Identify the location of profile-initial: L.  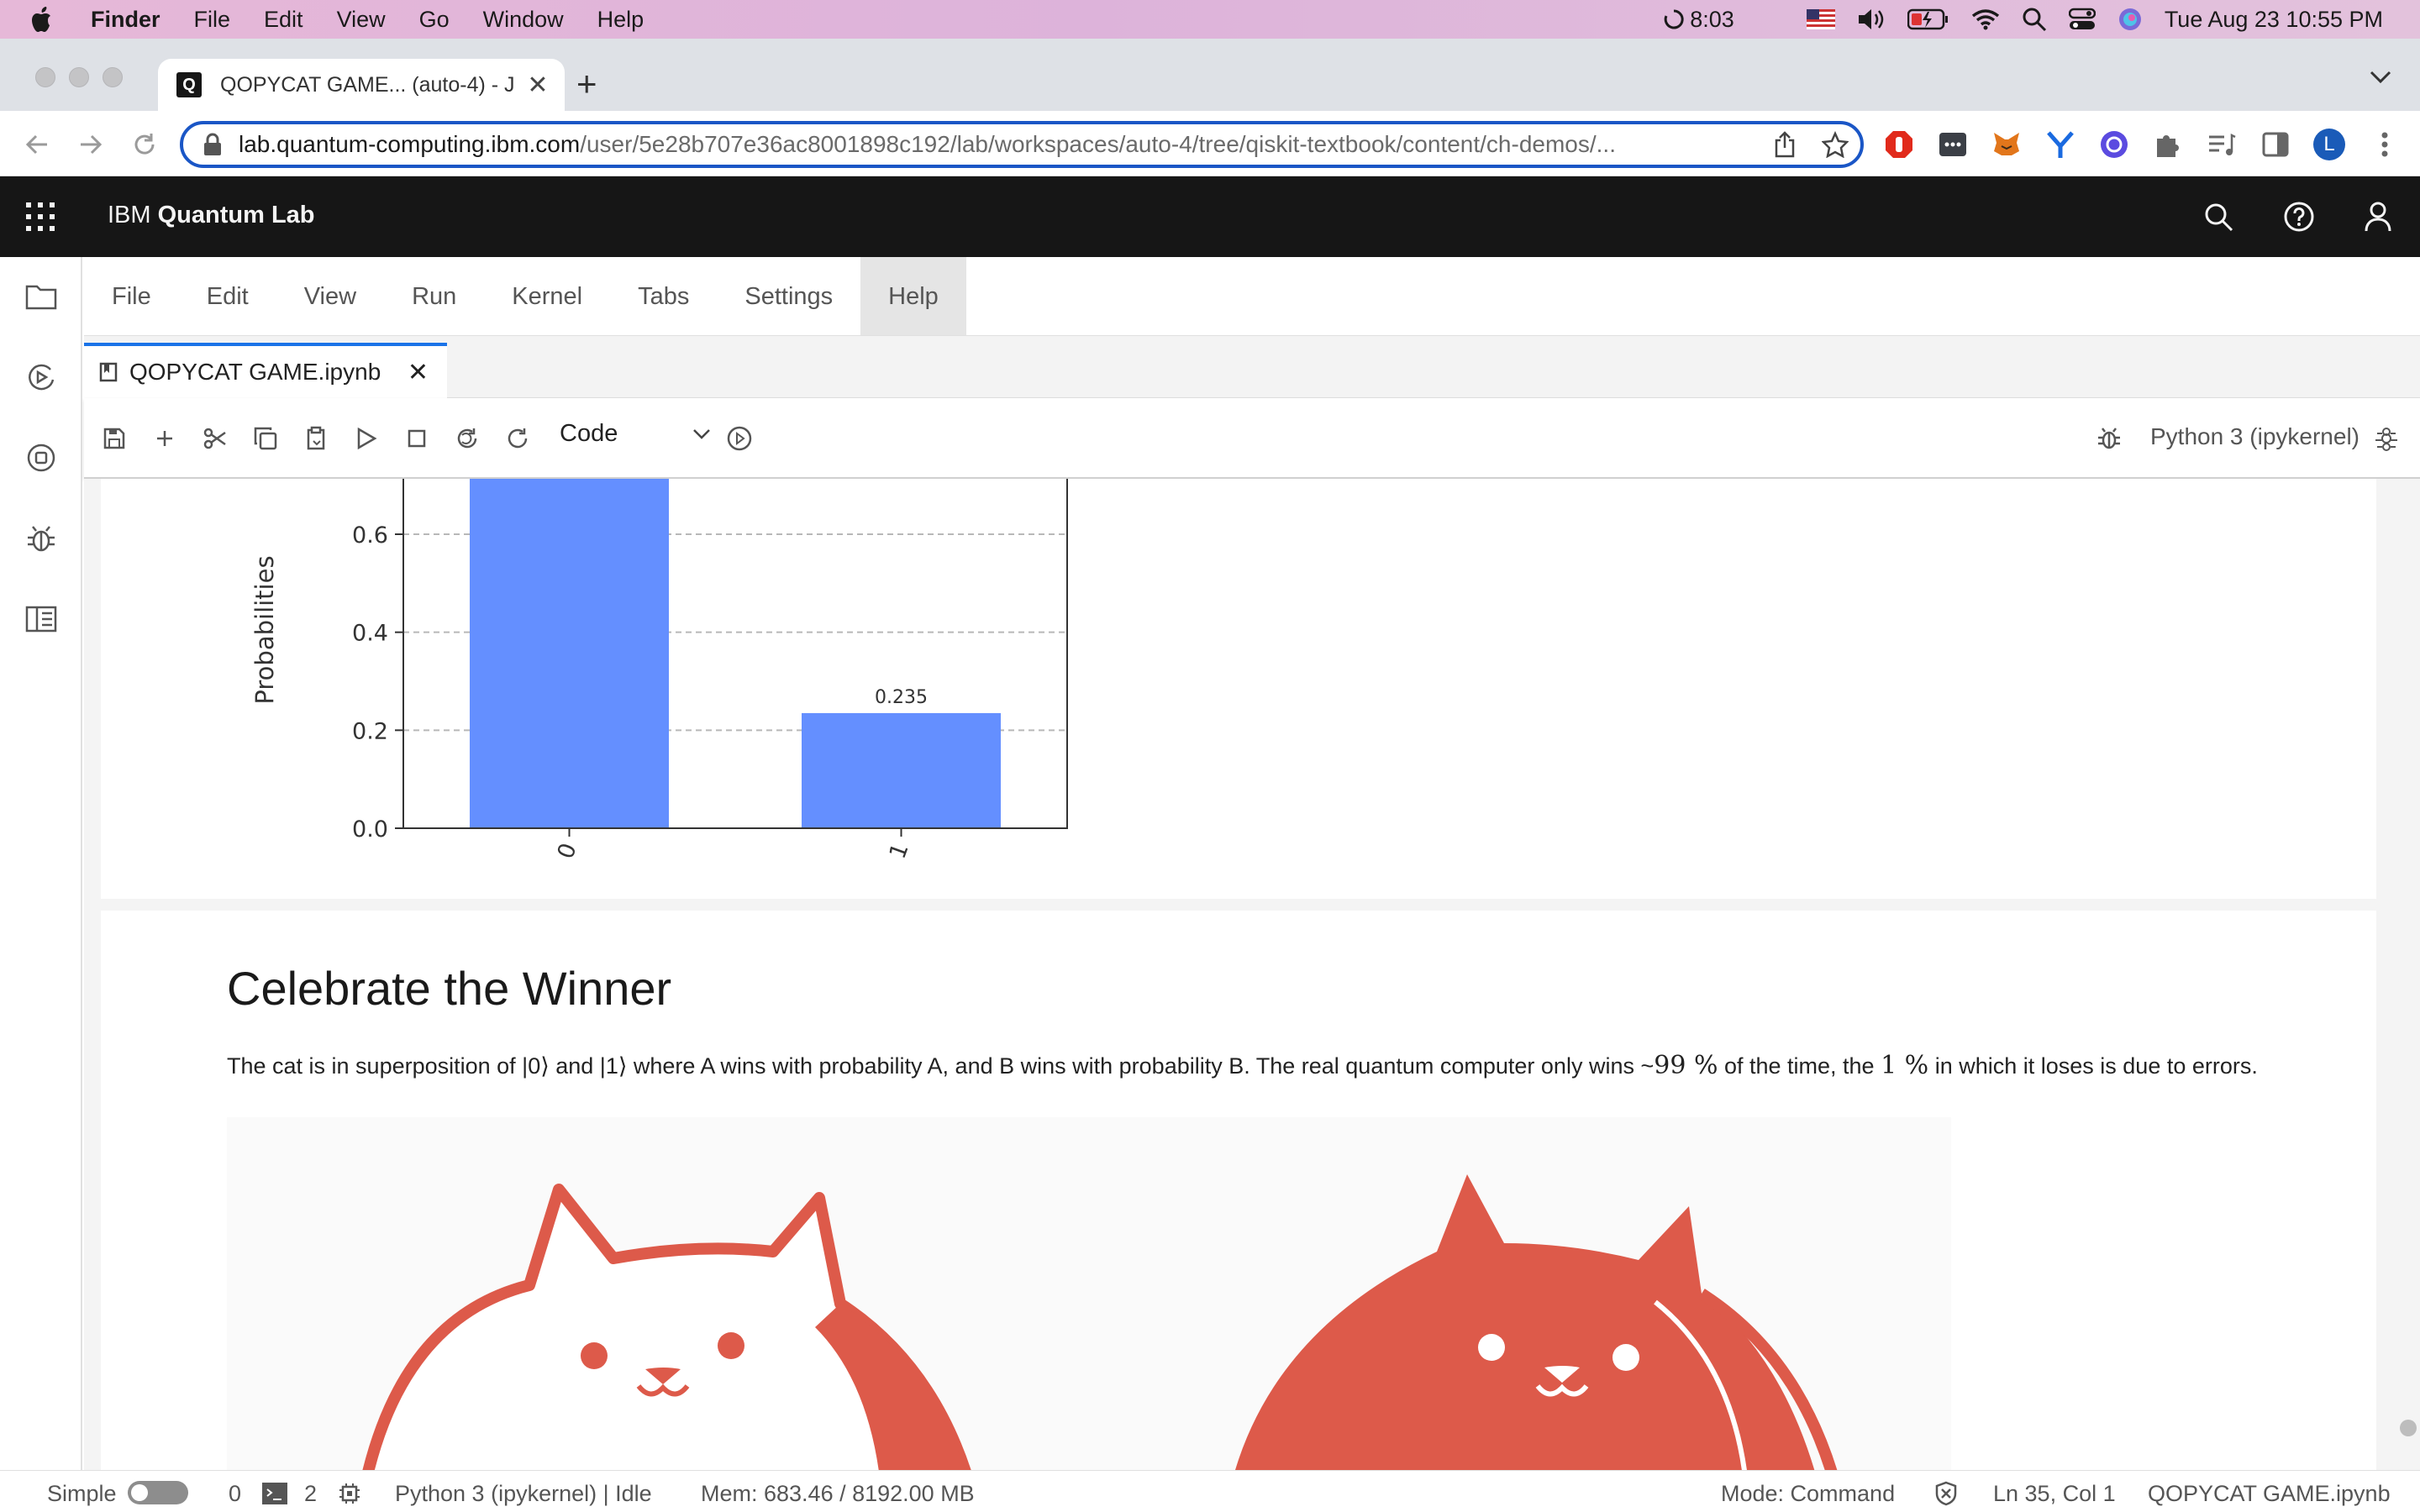
(2329, 144).